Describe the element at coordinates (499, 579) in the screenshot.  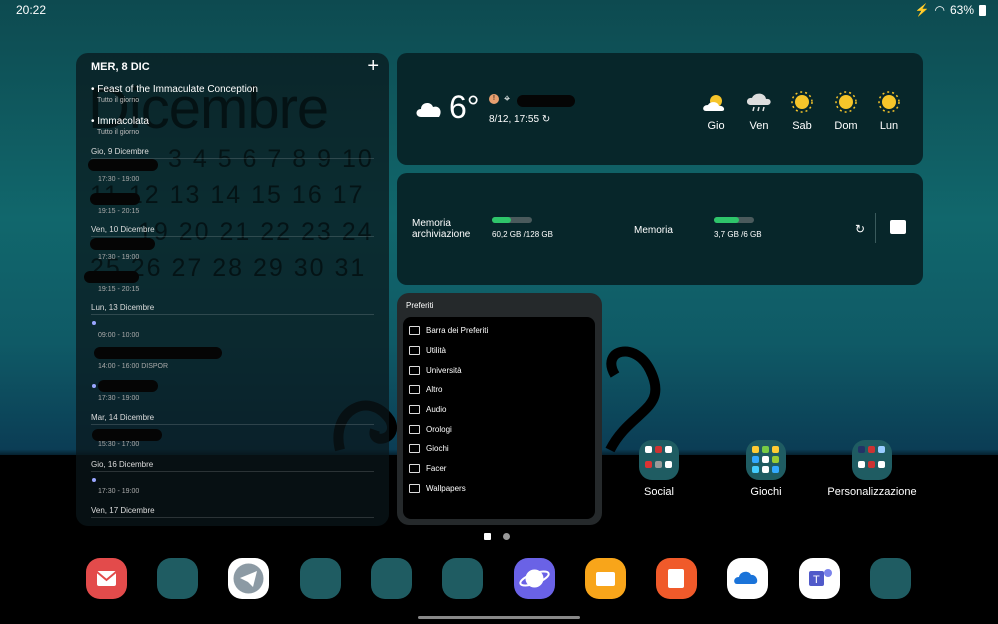
I see `dock: T` at that location.